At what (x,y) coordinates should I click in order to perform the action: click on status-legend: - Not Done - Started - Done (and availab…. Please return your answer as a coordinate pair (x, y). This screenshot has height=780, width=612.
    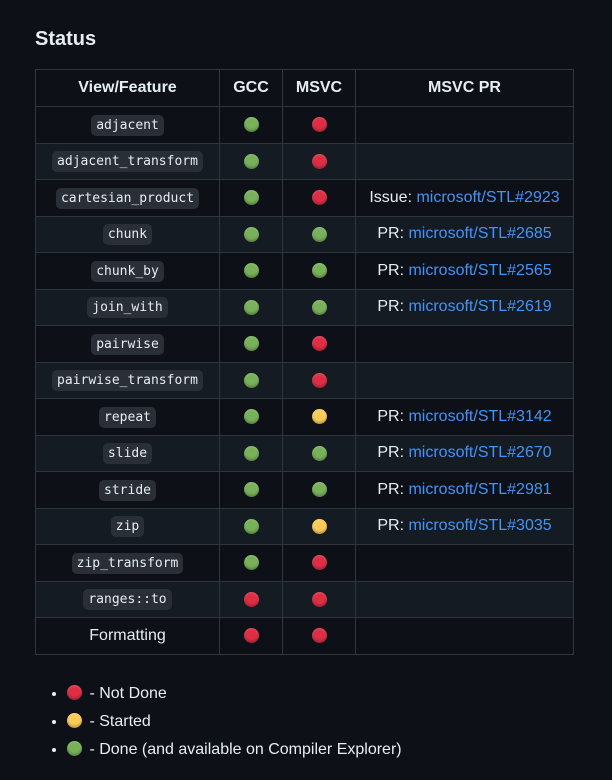
    Looking at the image, I should click on (218, 722).